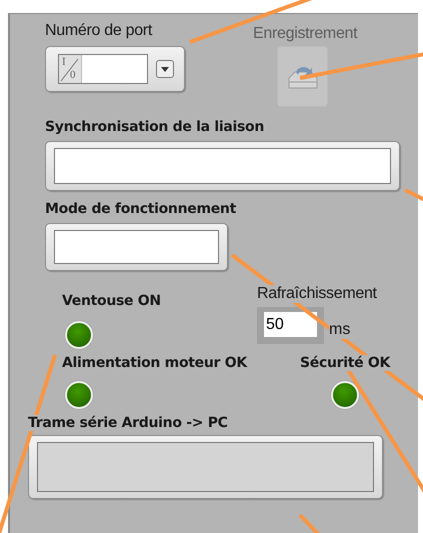 The height and width of the screenshot is (533, 423). I want to click on indicator-label: Sécurité OK, so click(345, 363).